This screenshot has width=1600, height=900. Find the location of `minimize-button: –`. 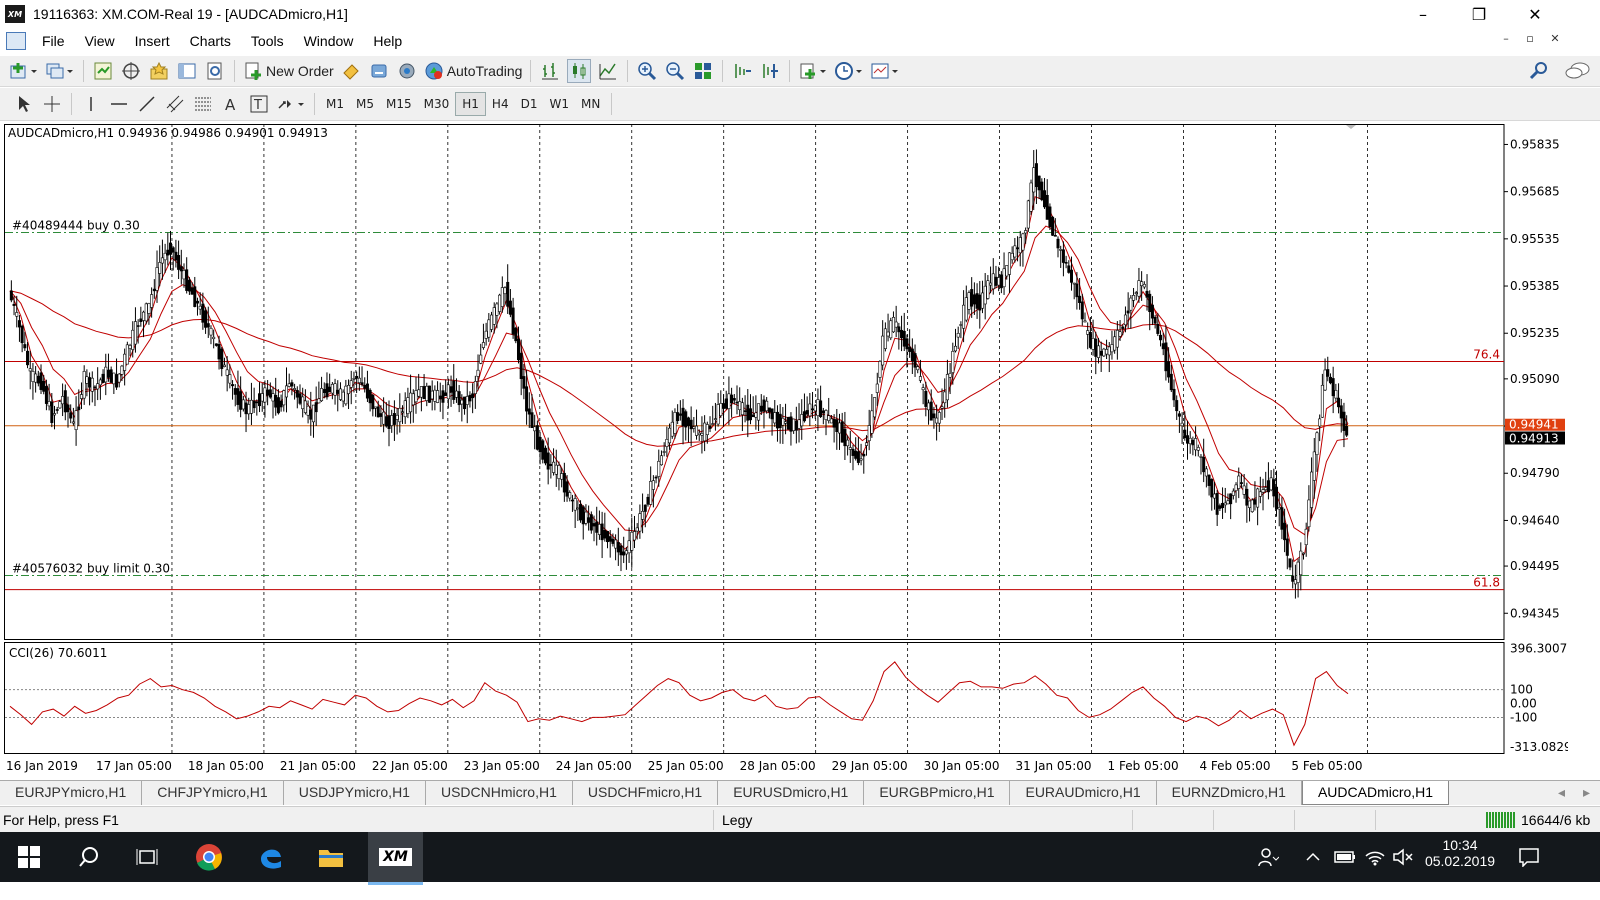

minimize-button: – is located at coordinates (1423, 14).